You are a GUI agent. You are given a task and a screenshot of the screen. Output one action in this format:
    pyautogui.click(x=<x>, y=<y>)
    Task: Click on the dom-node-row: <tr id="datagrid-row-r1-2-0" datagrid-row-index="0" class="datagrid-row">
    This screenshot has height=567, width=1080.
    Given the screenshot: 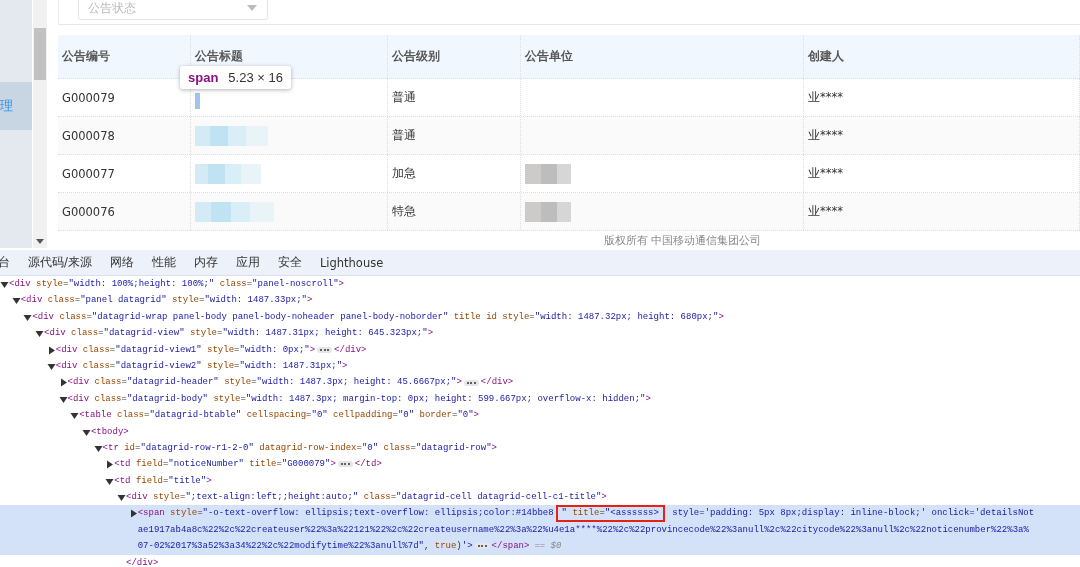 What is the action you would take?
    pyautogui.click(x=540, y=448)
    